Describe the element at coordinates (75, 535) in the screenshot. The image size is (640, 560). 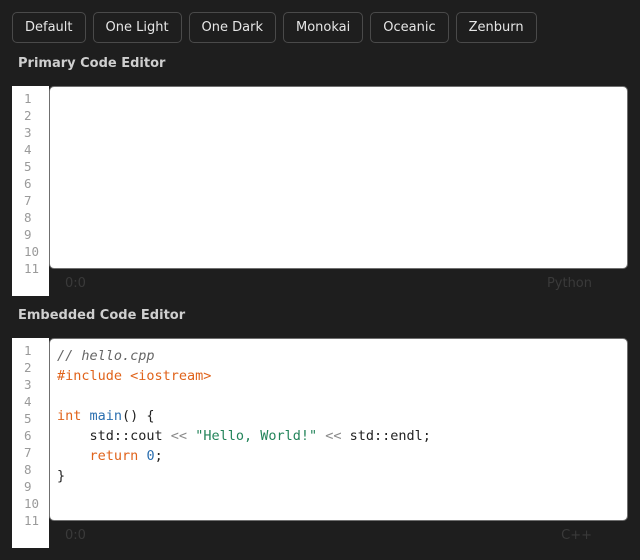
I see `embedded-cursor-position: 0:0` at that location.